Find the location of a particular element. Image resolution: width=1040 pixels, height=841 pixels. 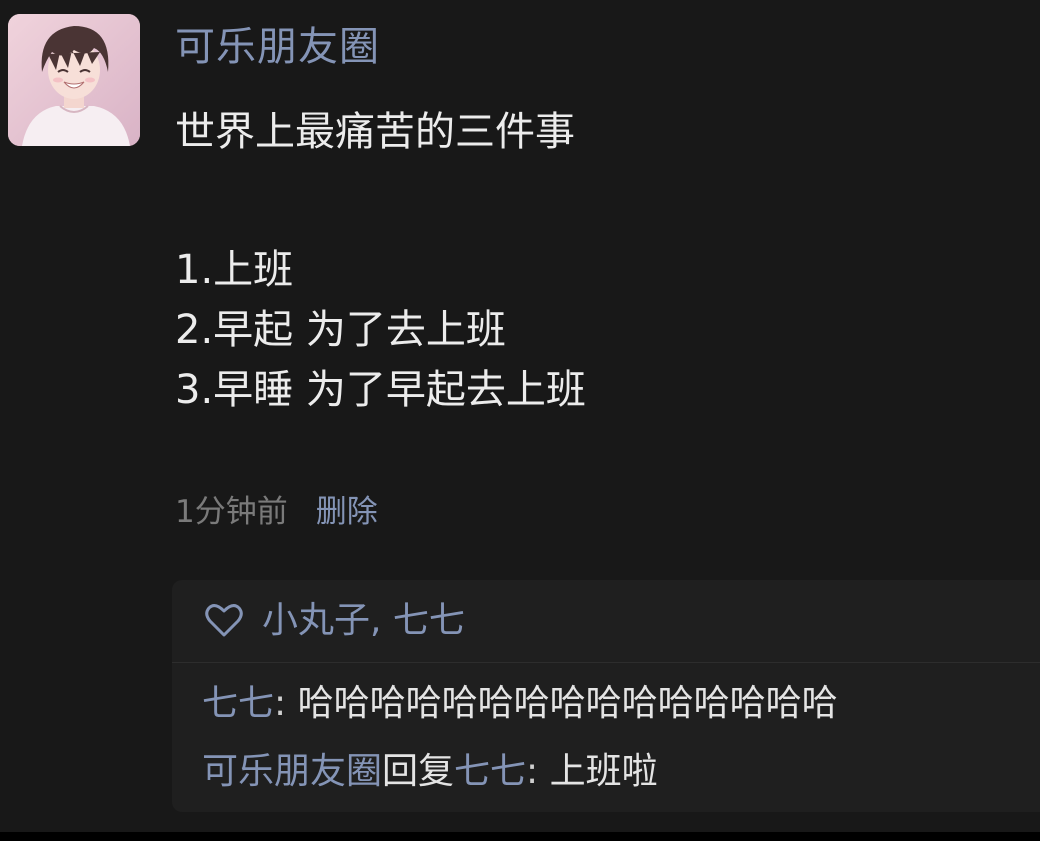

comment-item: 可乐朋友圈回复七七: 上班啦 is located at coordinates (430, 772).